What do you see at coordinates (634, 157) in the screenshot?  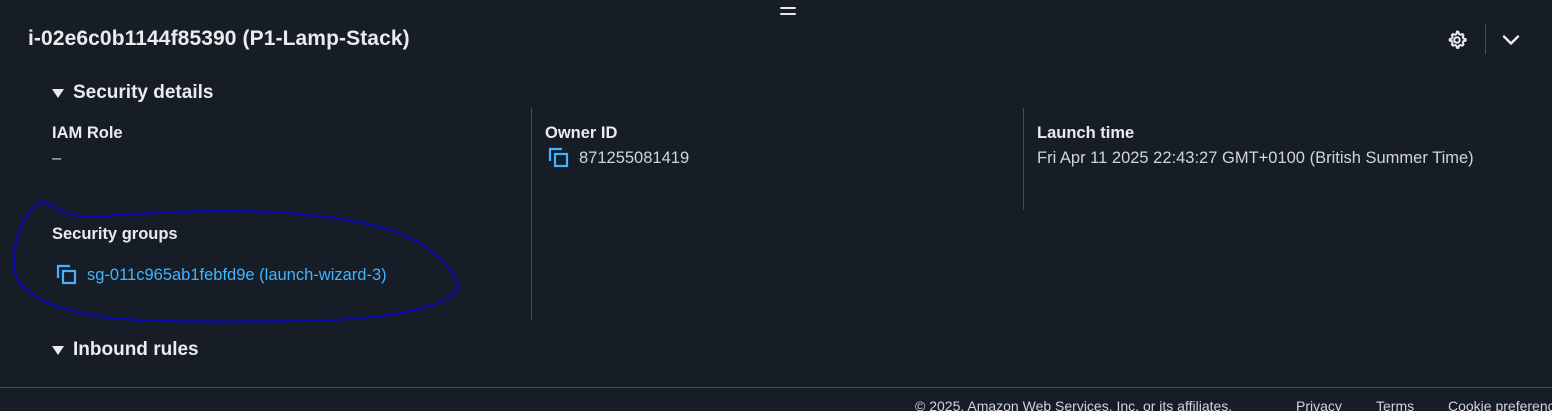 I see `owner-id-value: 871255081419` at bounding box center [634, 157].